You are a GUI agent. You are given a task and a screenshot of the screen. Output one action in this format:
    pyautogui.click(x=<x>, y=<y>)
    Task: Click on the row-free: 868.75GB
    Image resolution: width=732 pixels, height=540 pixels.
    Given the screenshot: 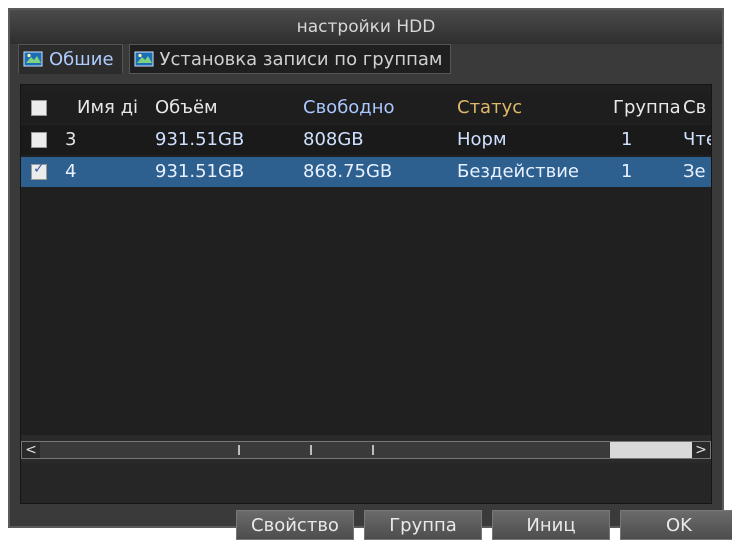 What is the action you would take?
    pyautogui.click(x=348, y=171)
    